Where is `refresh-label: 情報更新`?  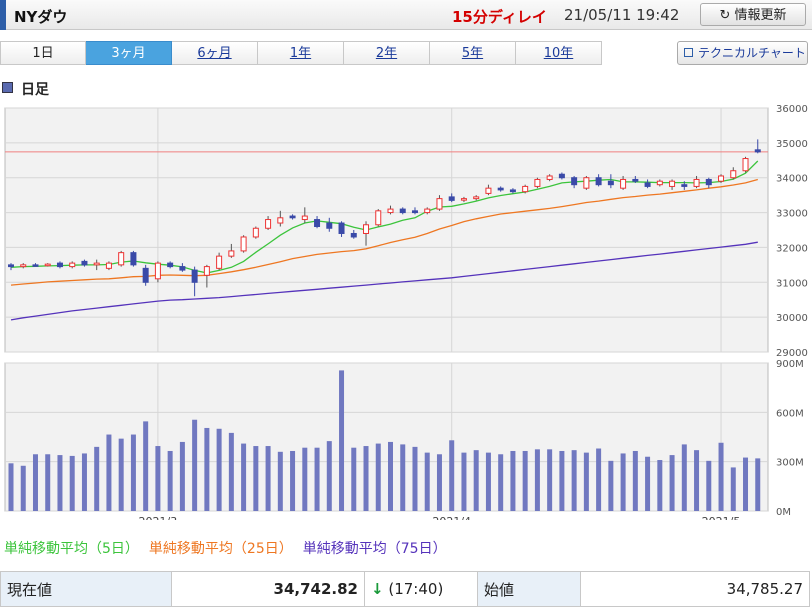 refresh-label: 情報更新 is located at coordinates (760, 15).